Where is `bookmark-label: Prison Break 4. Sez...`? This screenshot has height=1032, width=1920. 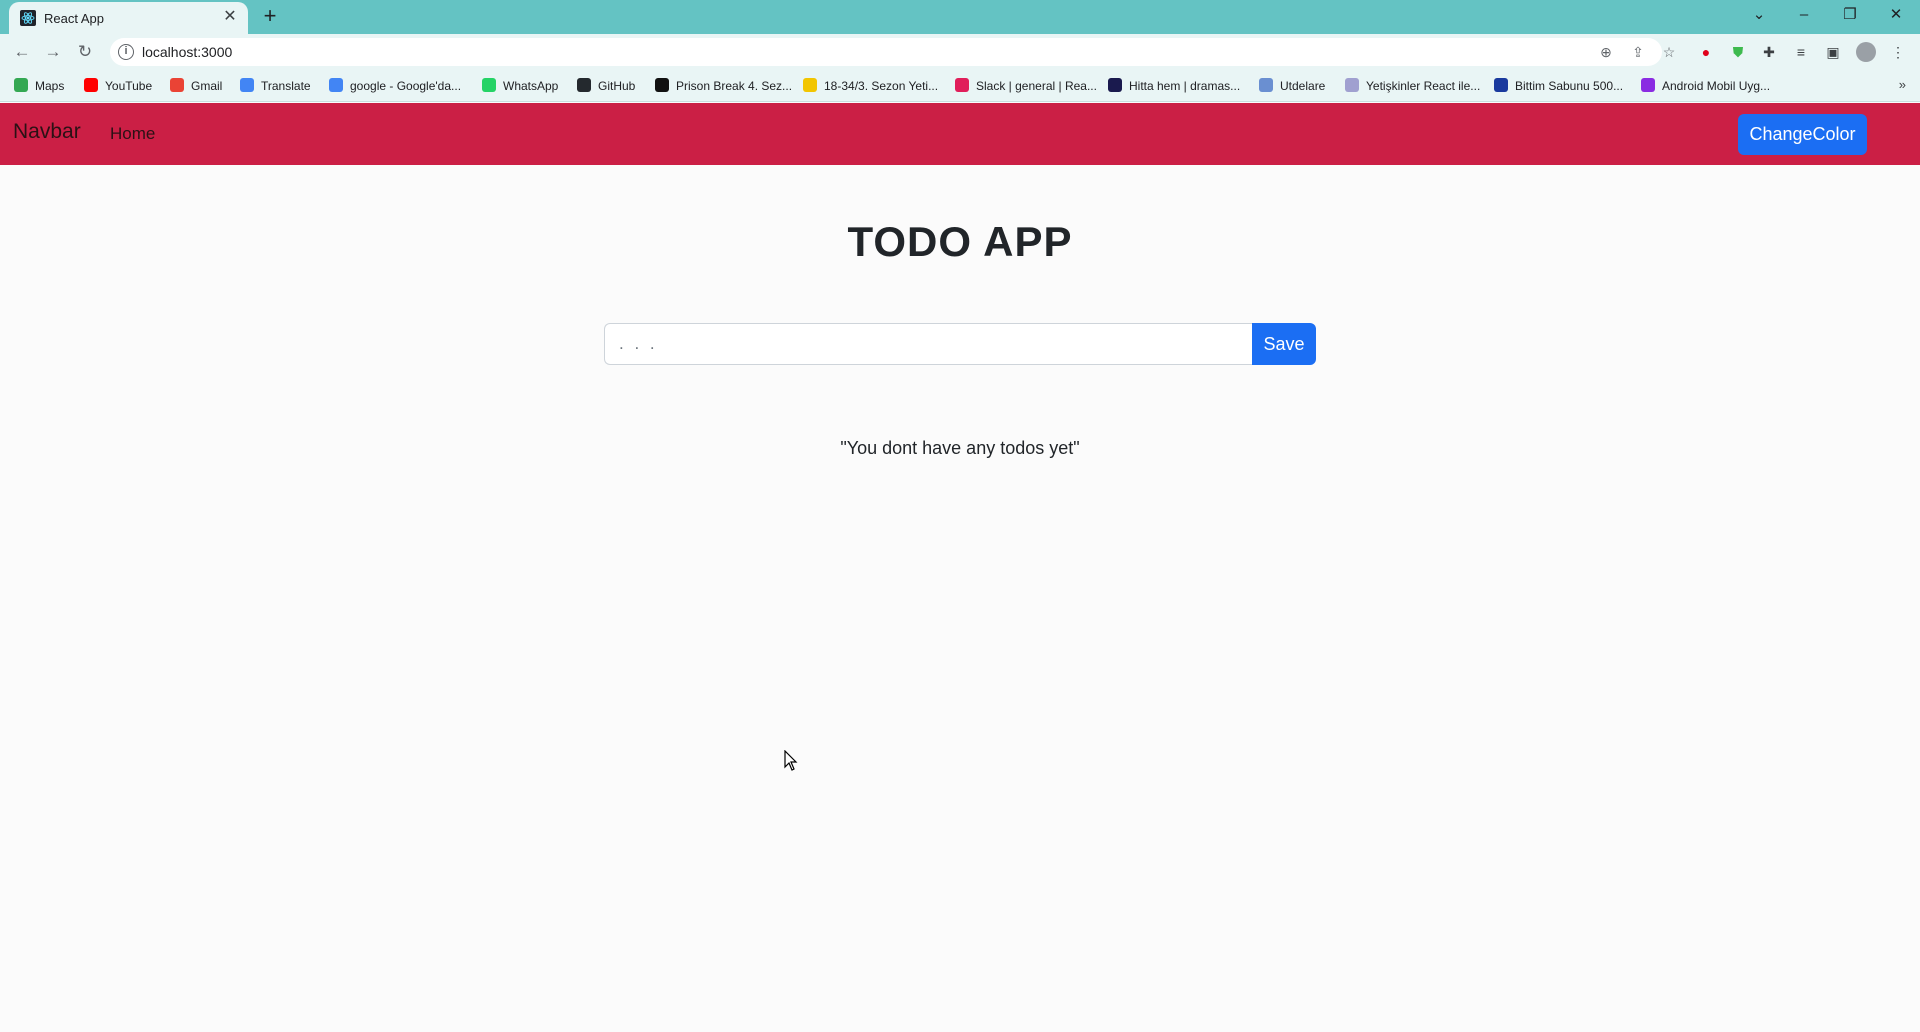 bookmark-label: Prison Break 4. Sez... is located at coordinates (734, 86).